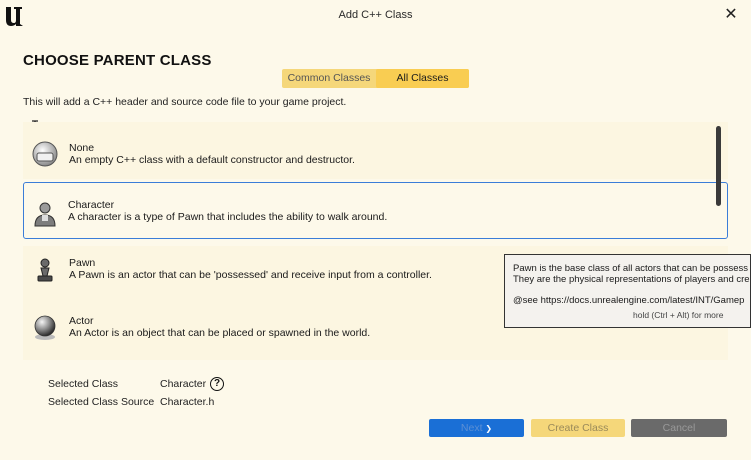  Describe the element at coordinates (471, 428) in the screenshot. I see `next-button-label: Next` at that location.